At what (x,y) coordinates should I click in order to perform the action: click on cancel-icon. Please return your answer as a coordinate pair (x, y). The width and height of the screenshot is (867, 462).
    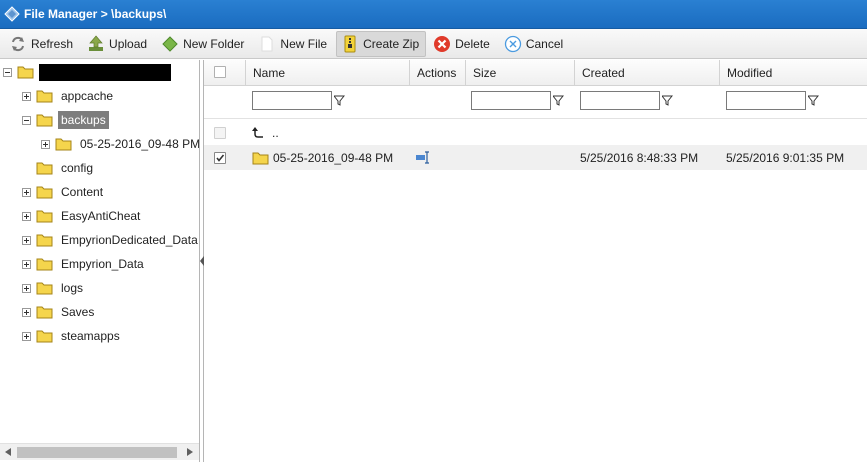
    Looking at the image, I should click on (513, 44).